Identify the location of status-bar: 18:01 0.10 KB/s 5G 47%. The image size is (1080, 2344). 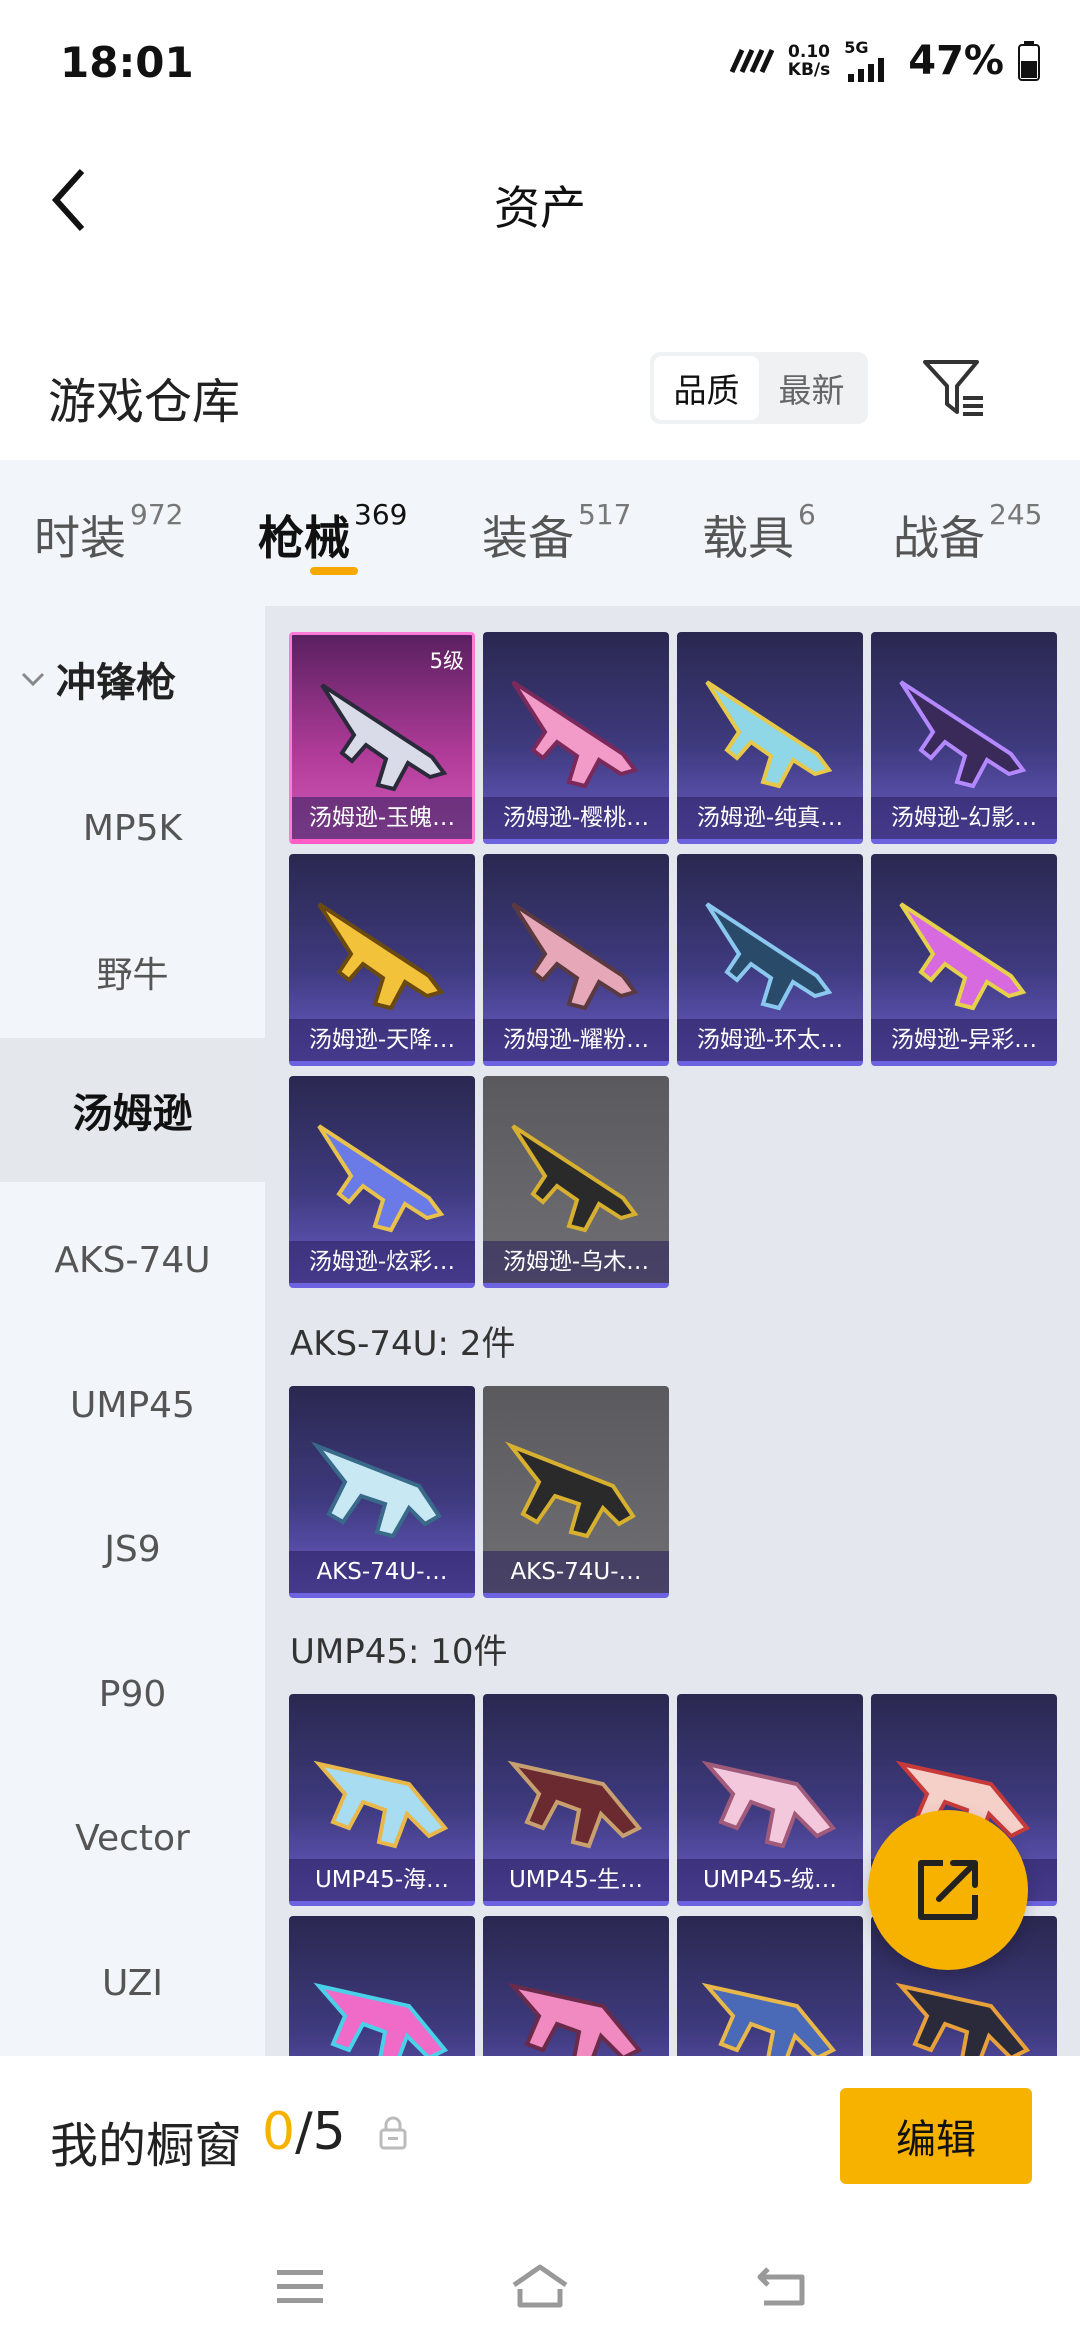
(540, 60).